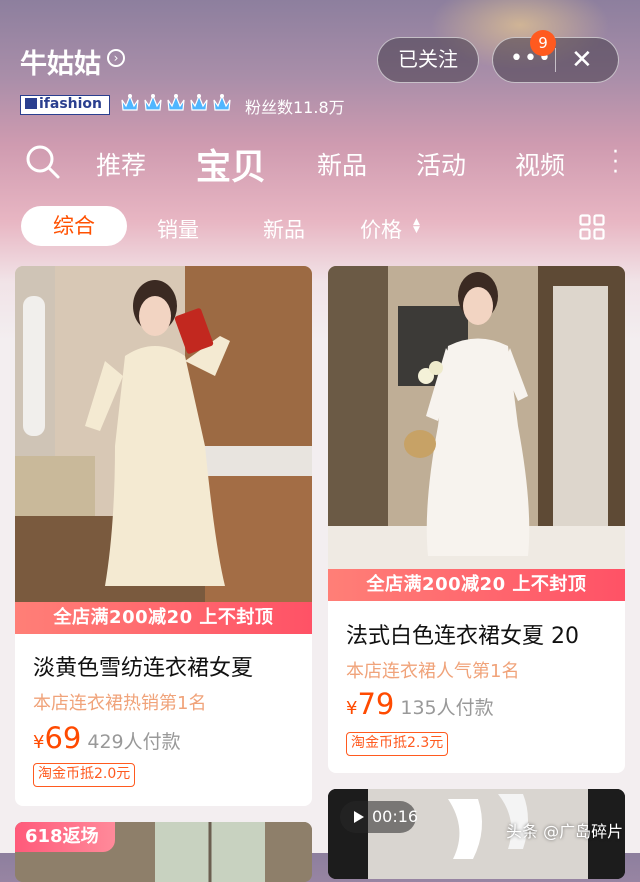 The image size is (640, 882). I want to click on notification-badge: 9, so click(543, 43).